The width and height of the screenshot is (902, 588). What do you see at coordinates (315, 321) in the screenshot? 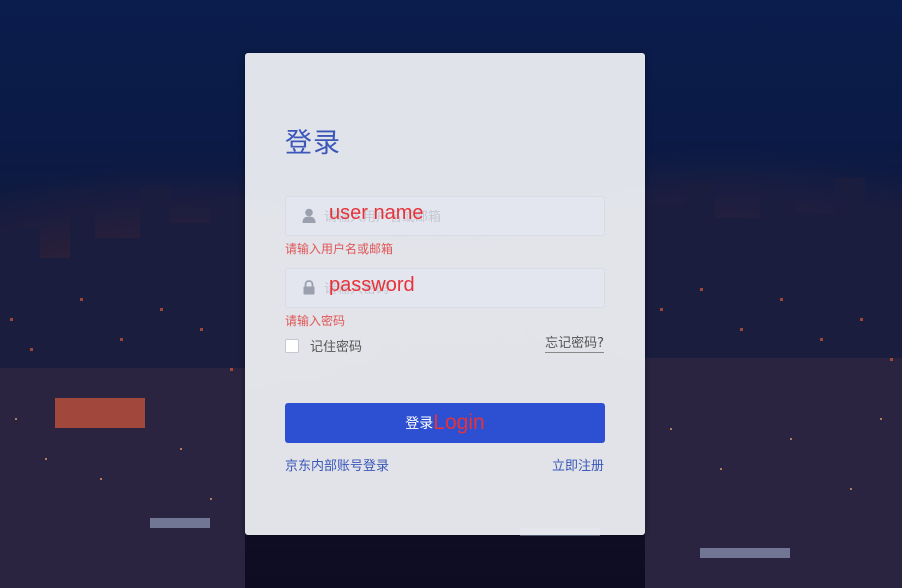
I see `password-error: 请输入密码` at bounding box center [315, 321].